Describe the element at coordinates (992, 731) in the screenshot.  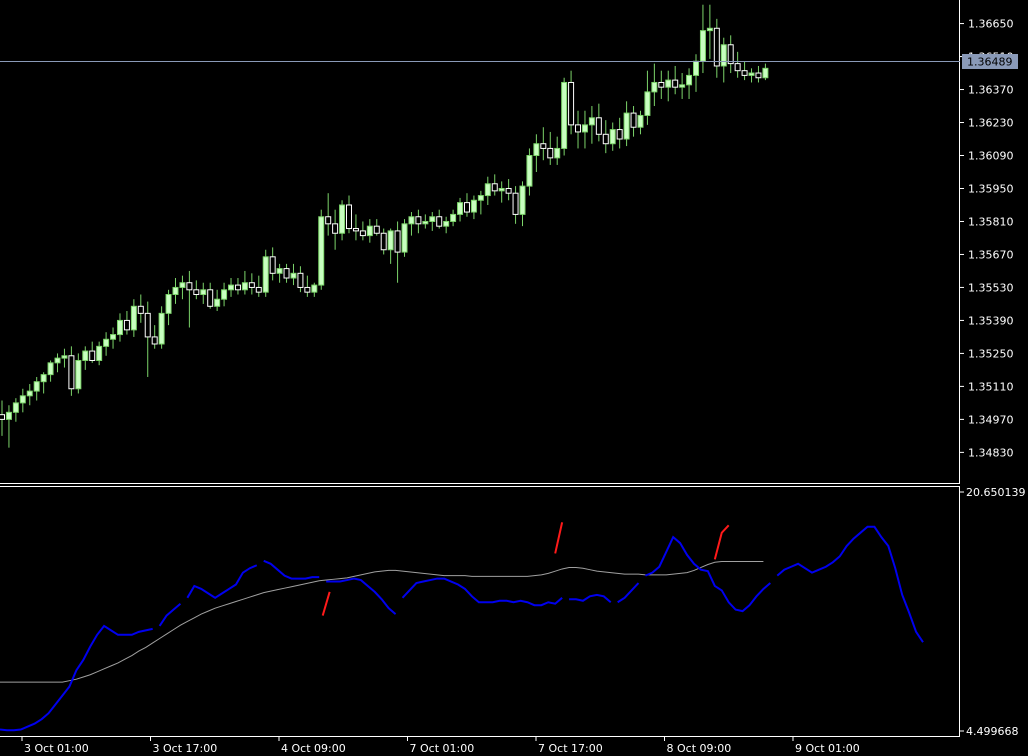
I see `indicator-tick-label: 4.499668` at that location.